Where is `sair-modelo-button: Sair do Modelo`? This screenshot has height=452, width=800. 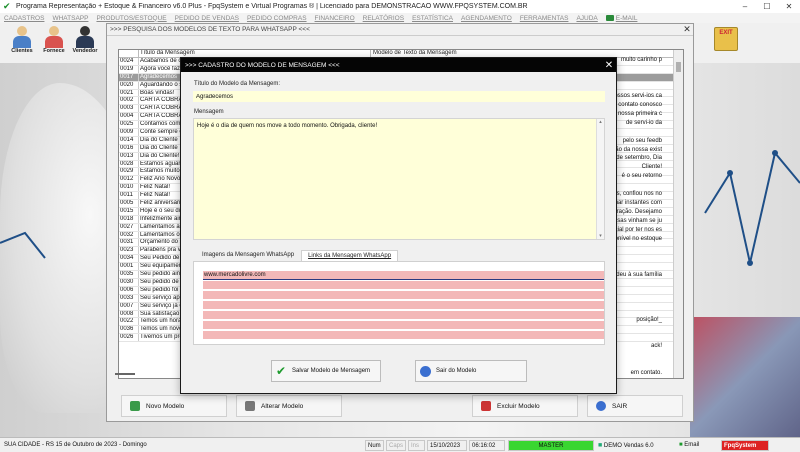
sair-modelo-button: Sair do Modelo is located at coordinates (471, 371).